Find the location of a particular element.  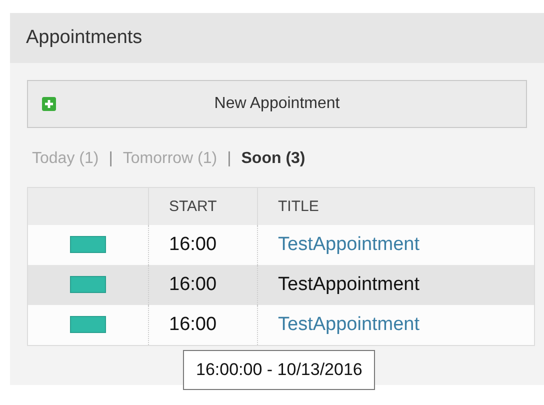

column-header: START is located at coordinates (203, 206).